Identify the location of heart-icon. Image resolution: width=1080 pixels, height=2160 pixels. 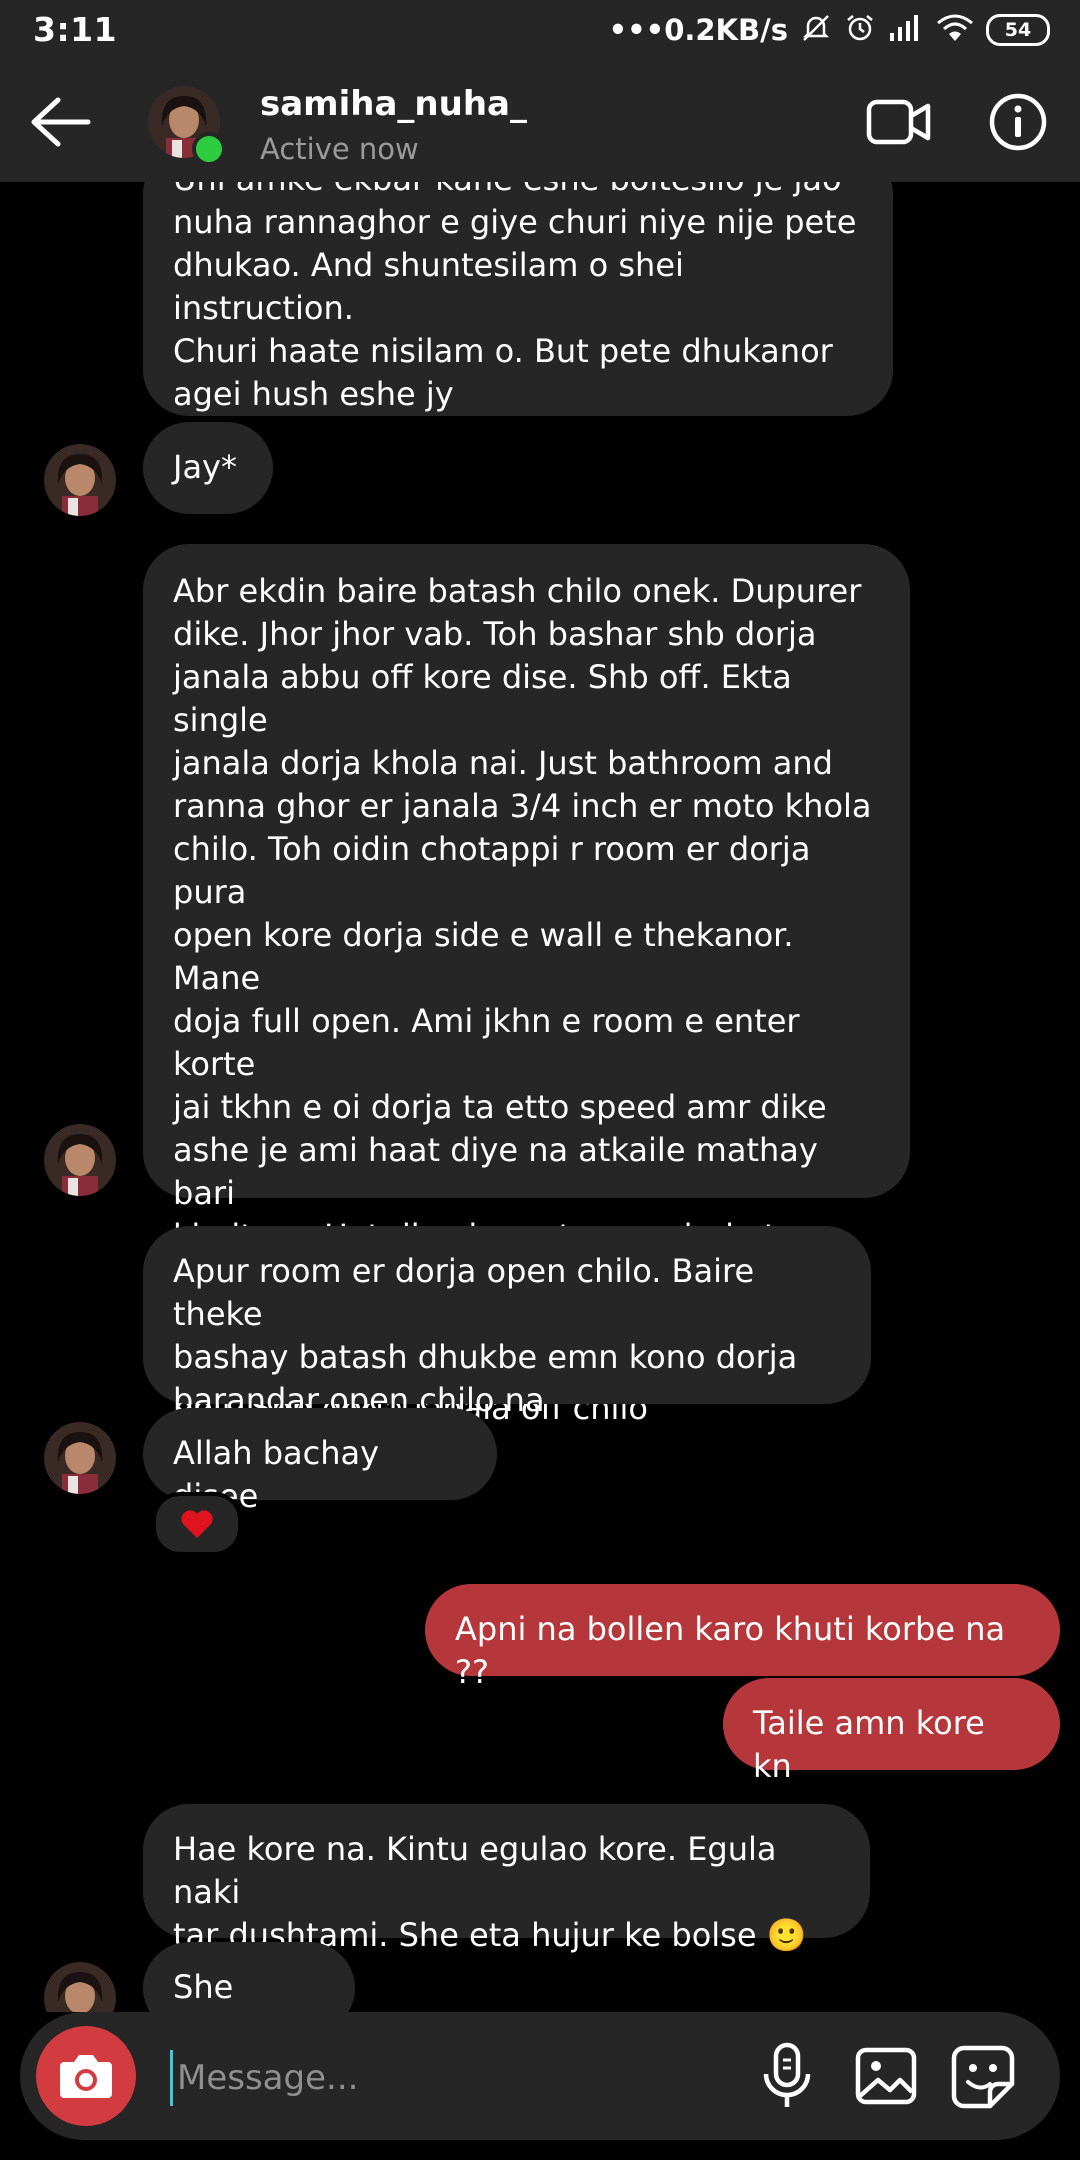
(197, 1524).